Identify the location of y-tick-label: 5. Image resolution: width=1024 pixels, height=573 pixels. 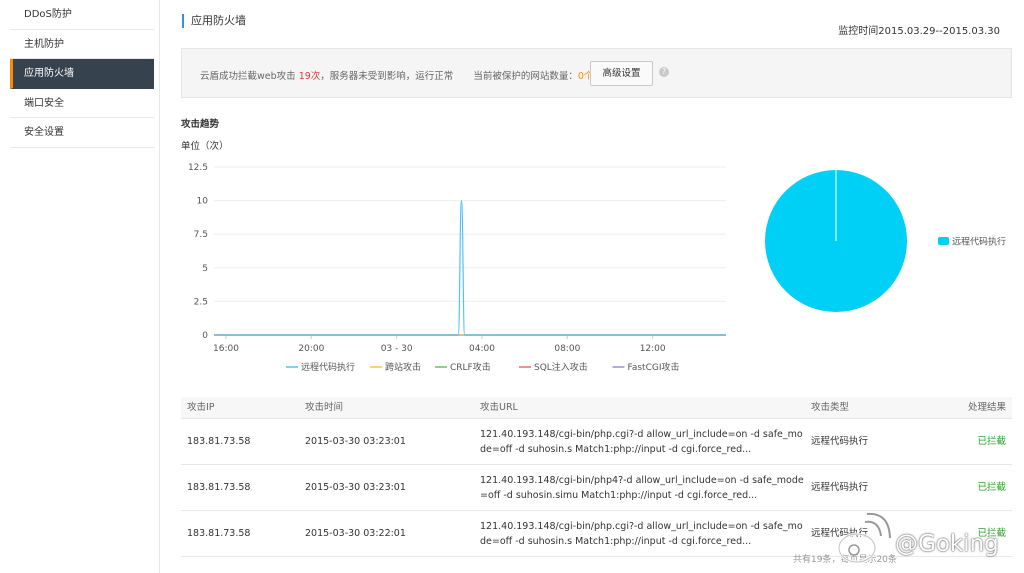
(205, 269).